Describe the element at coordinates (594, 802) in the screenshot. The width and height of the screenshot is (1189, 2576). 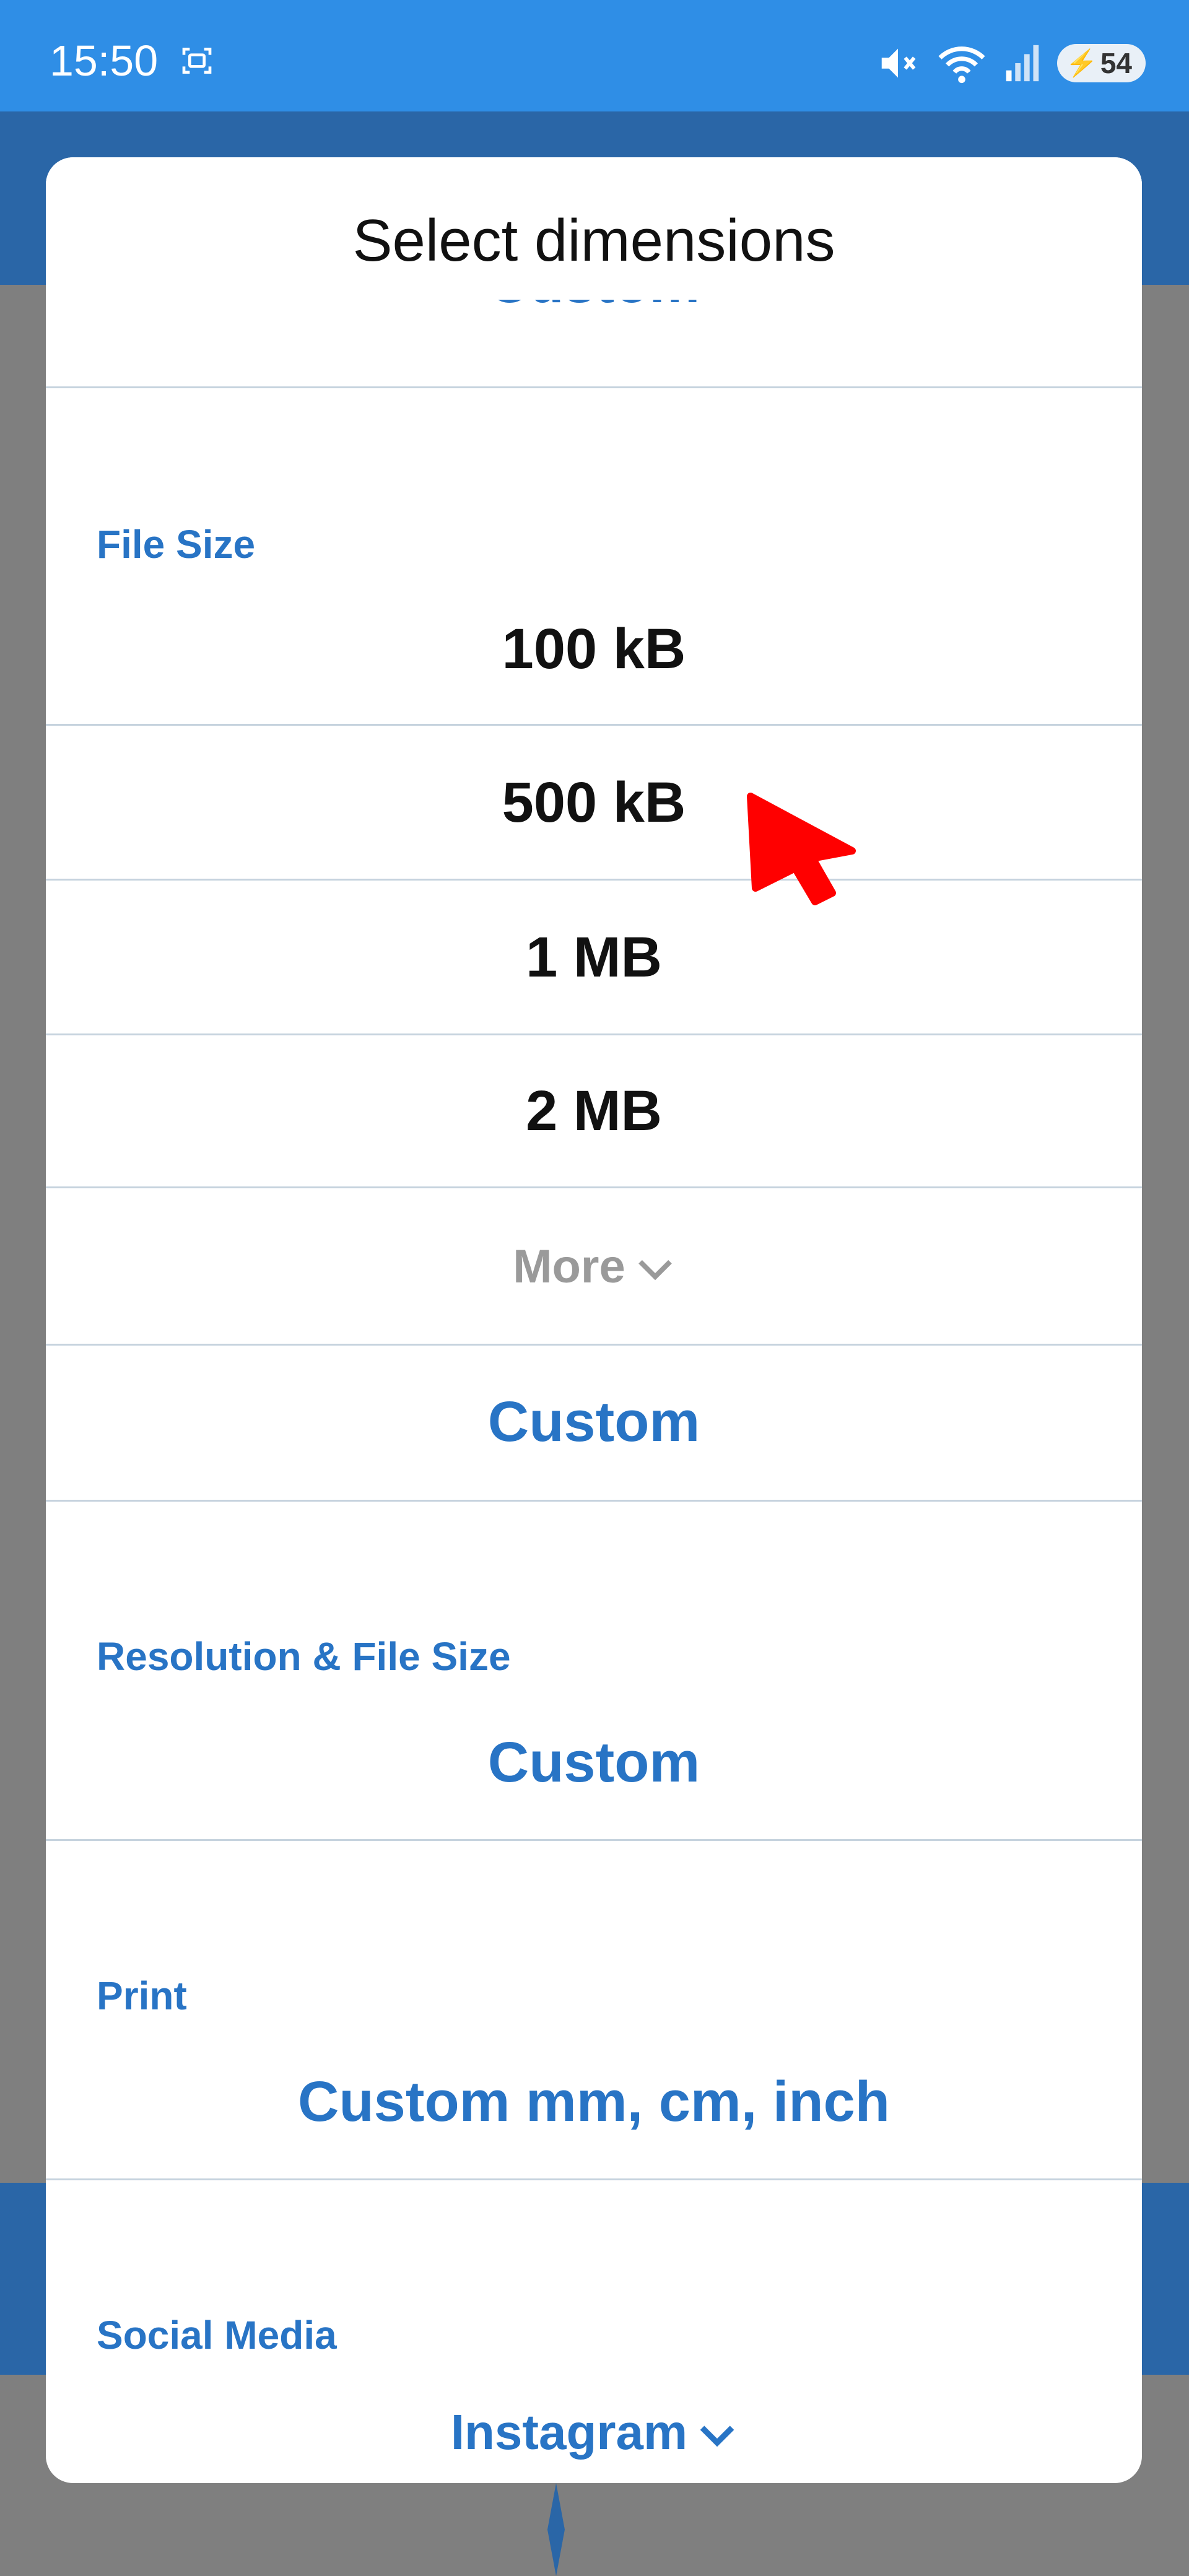
I see `option-500kb: 500 kB` at that location.